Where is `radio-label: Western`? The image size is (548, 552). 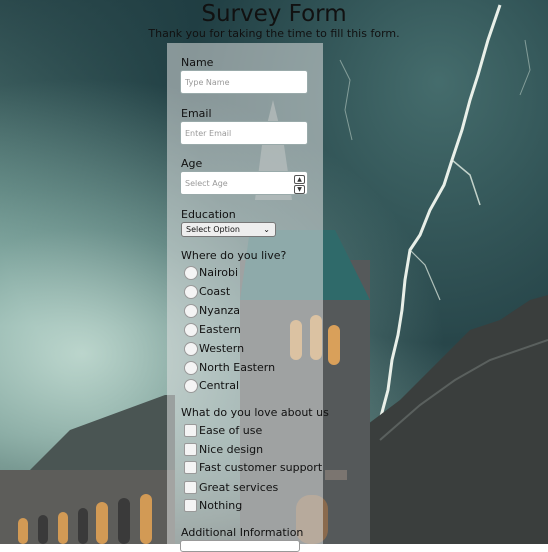 radio-label: Western is located at coordinates (222, 348).